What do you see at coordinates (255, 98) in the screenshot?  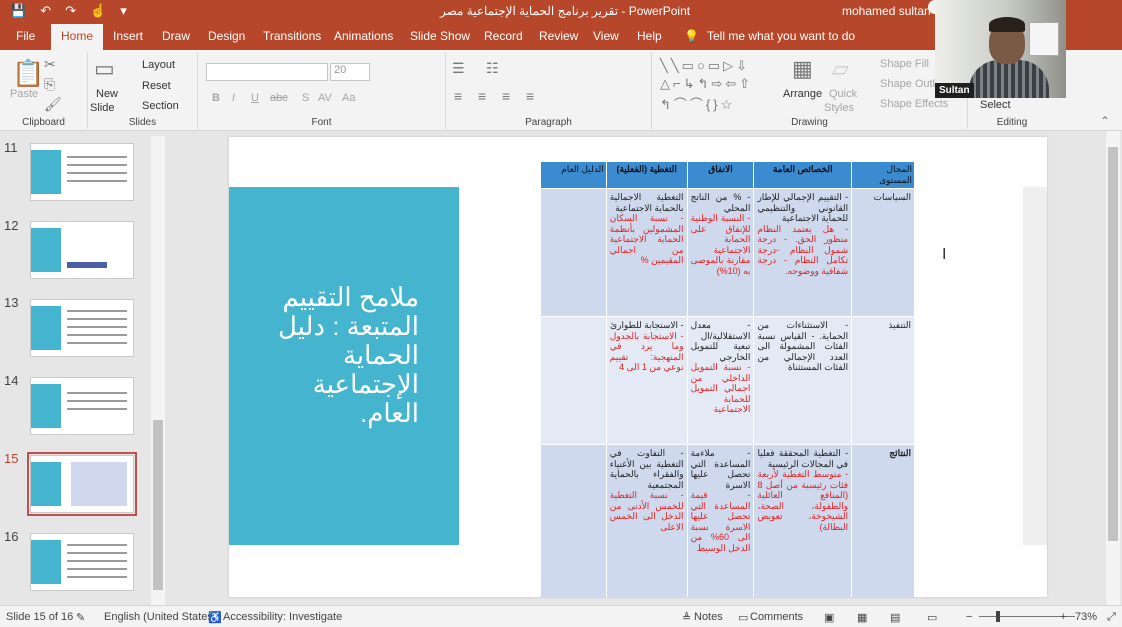 I see `underline-button: U` at bounding box center [255, 98].